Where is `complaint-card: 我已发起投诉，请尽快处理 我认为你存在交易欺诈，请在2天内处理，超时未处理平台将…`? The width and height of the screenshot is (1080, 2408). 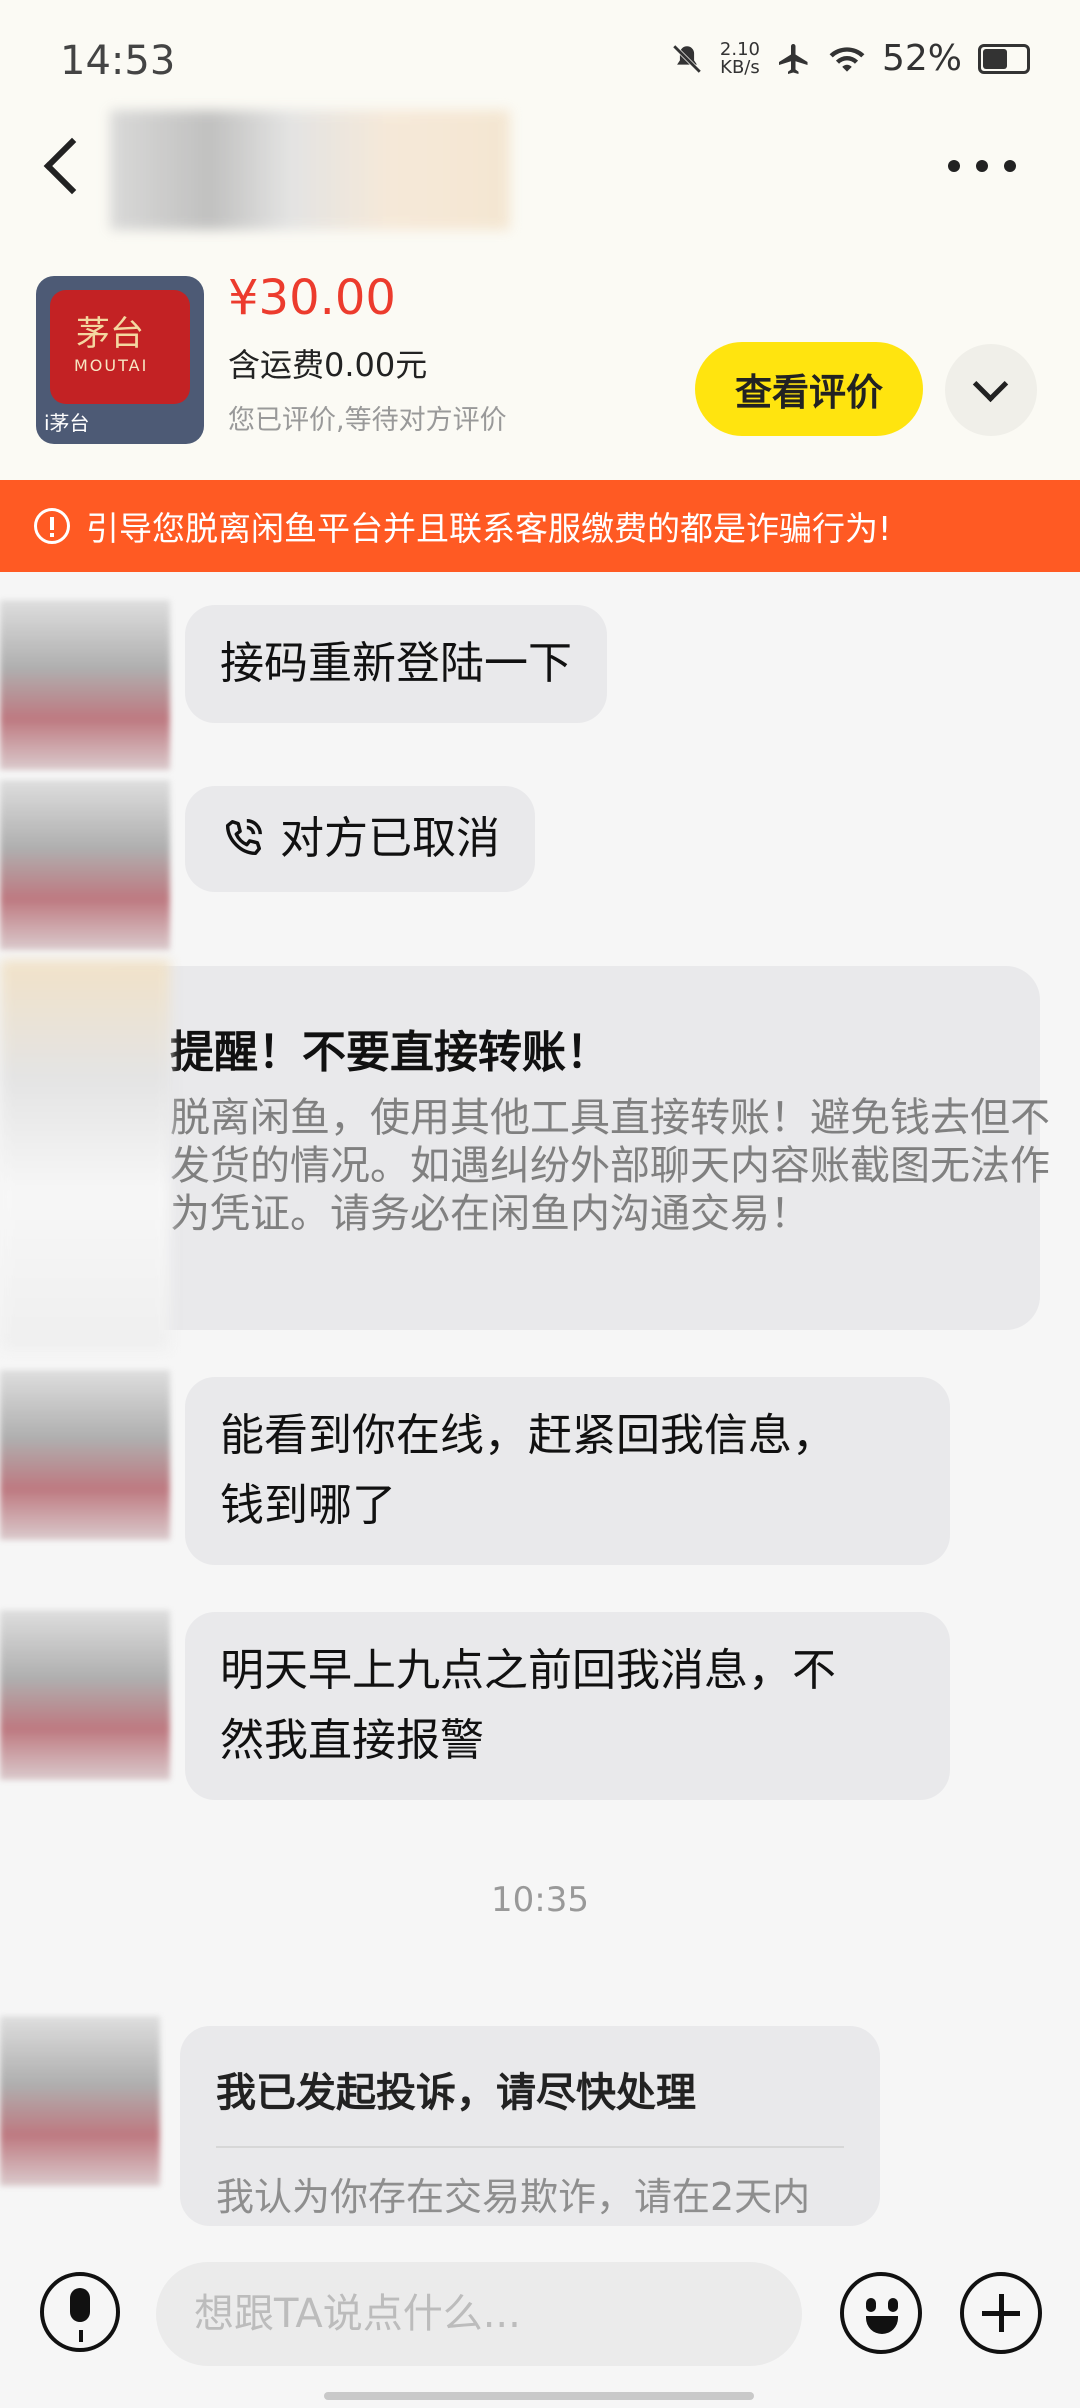
complaint-card: 我已发起投诉，请尽快处理 我认为你存在交易欺诈，请在2天内处理，超时未处理平台将… is located at coordinates (530, 2126).